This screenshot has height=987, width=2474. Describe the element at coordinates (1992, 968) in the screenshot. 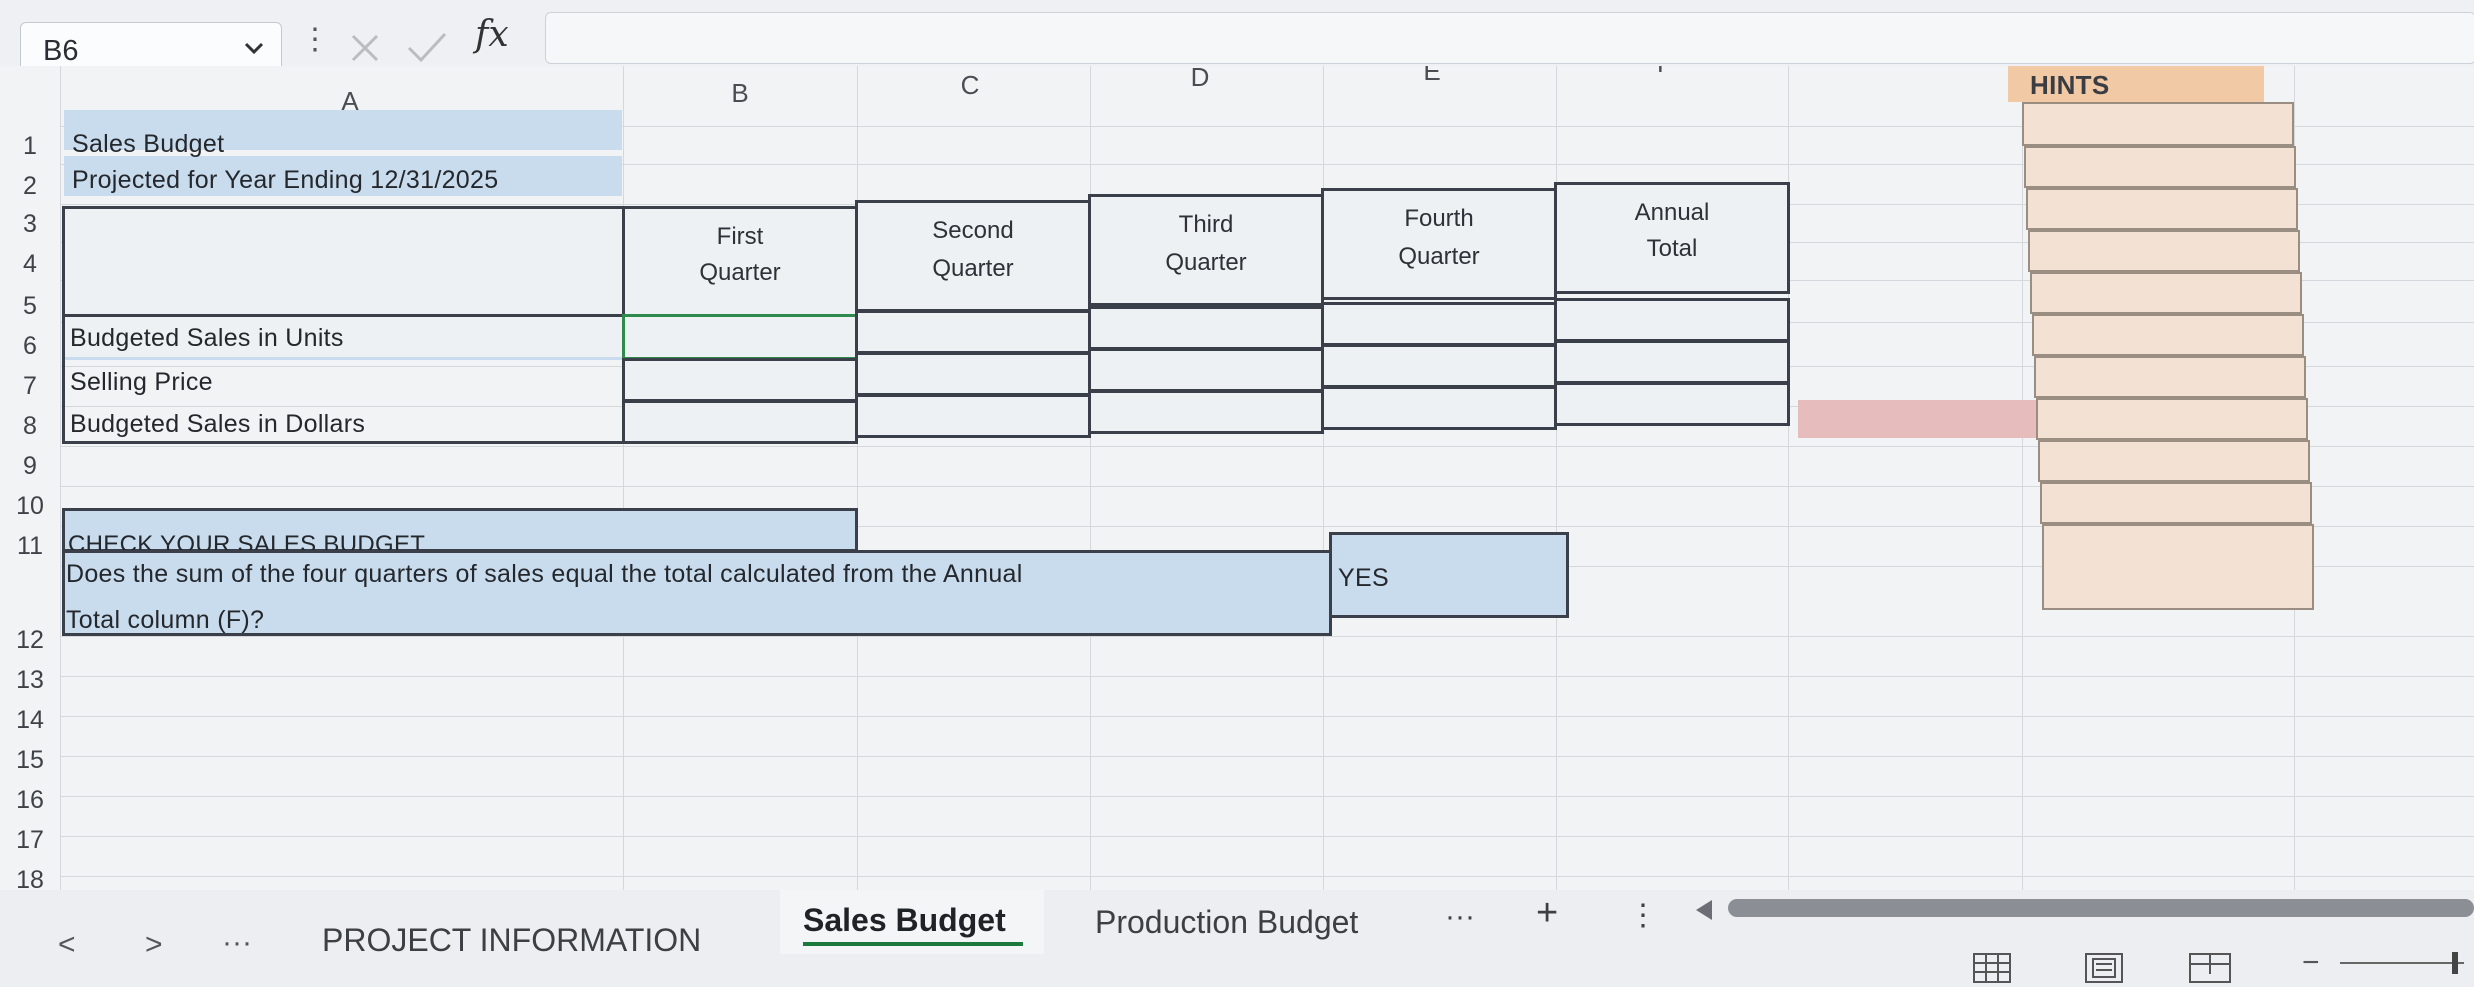

I see `normal-view-icon` at that location.